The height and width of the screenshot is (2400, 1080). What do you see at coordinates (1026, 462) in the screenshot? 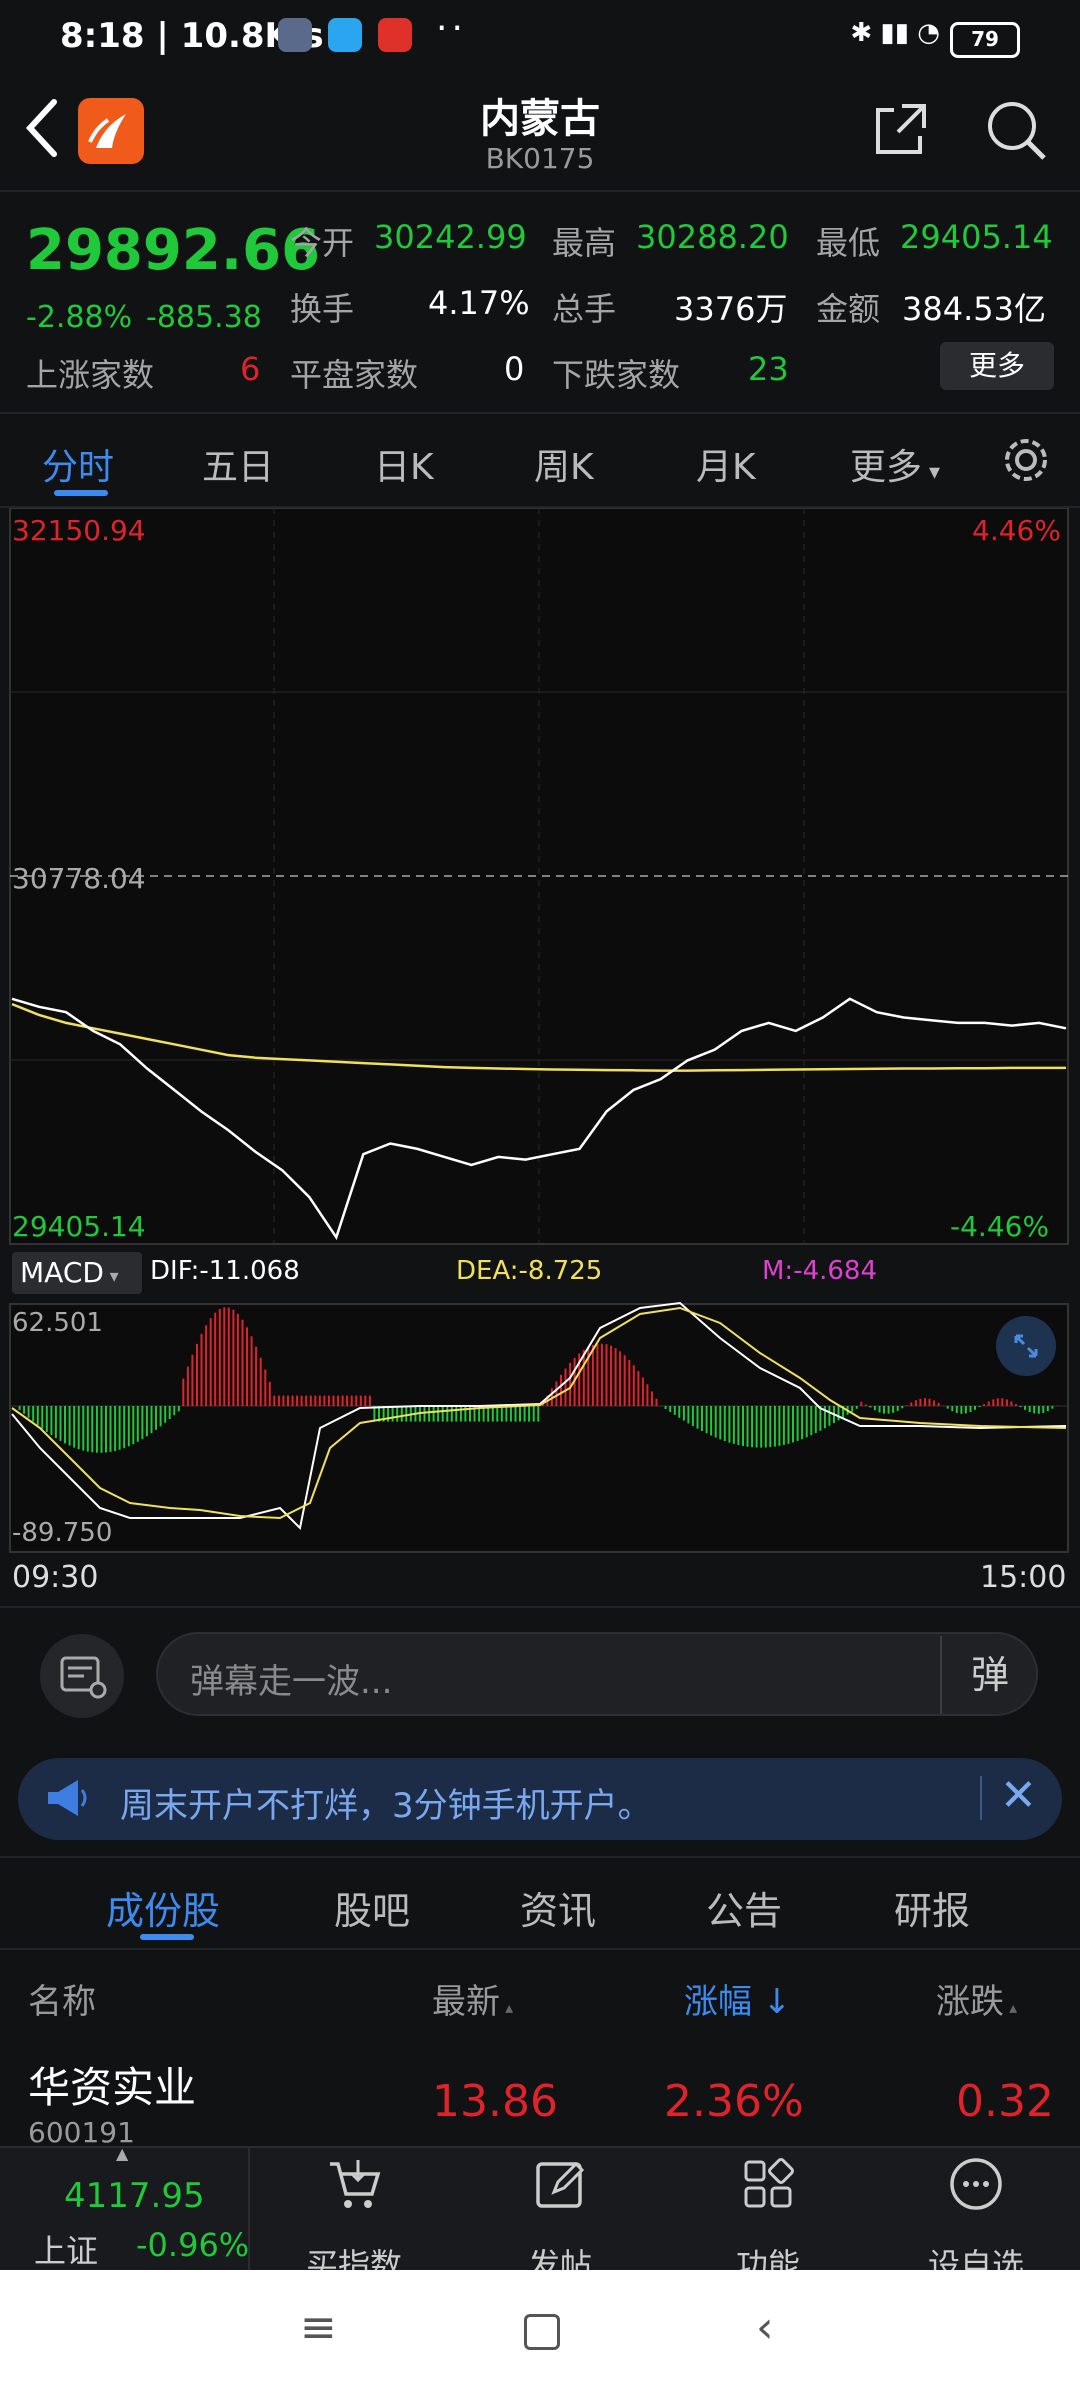
I see `settings-gear-icon` at bounding box center [1026, 462].